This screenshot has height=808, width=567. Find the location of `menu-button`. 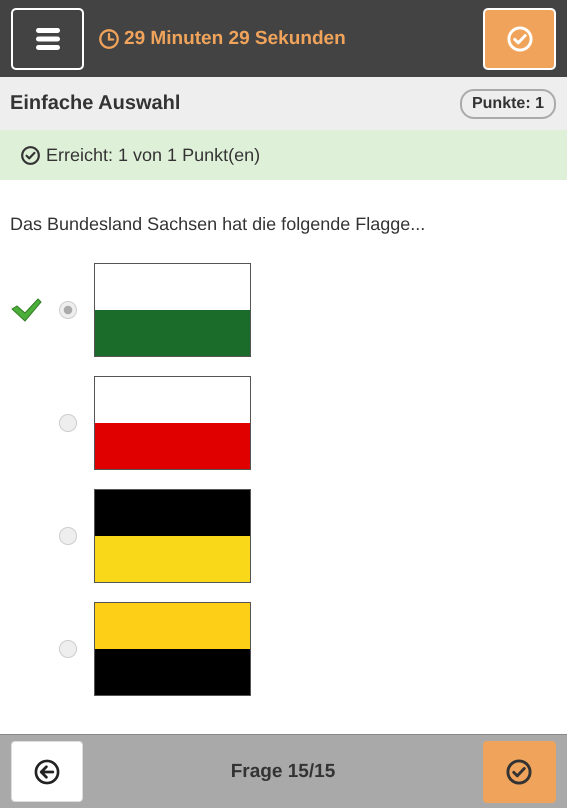

menu-button is located at coordinates (47, 39).